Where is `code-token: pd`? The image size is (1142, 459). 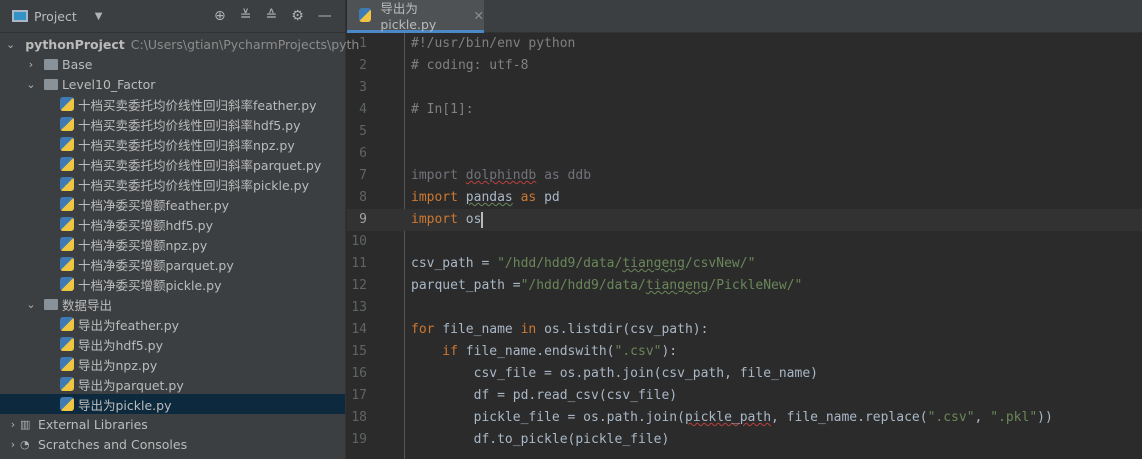 code-token: pd is located at coordinates (552, 197).